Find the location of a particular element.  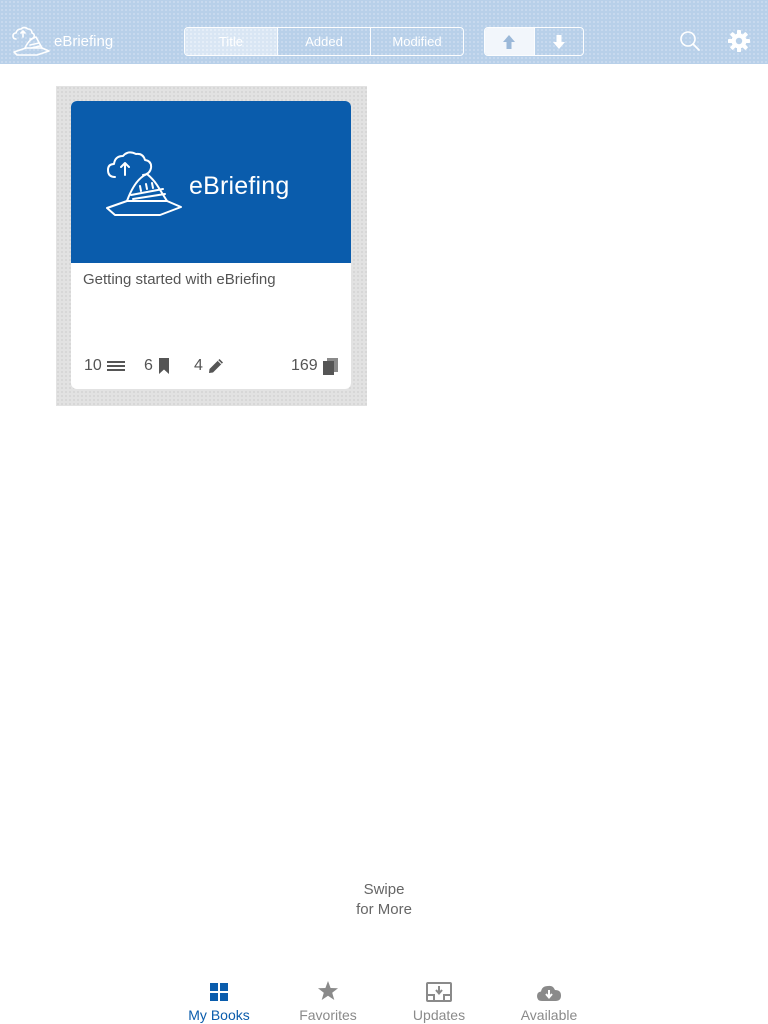

arrow-down-icon is located at coordinates (558, 41).